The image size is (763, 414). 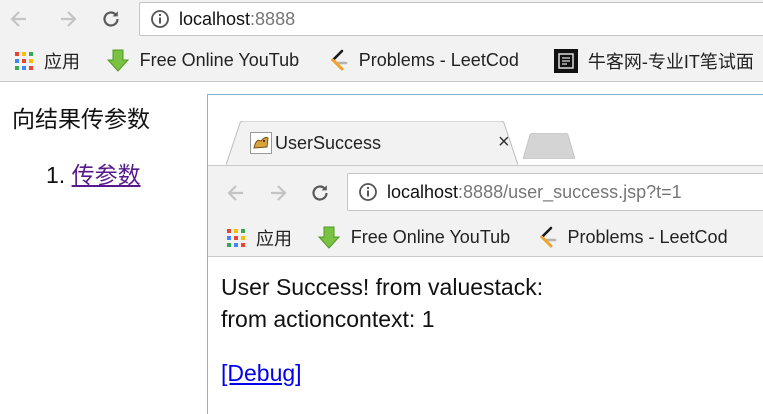 What do you see at coordinates (570, 191) in the screenshot?
I see `url-path: :8888/user_success.jsp?t=1` at bounding box center [570, 191].